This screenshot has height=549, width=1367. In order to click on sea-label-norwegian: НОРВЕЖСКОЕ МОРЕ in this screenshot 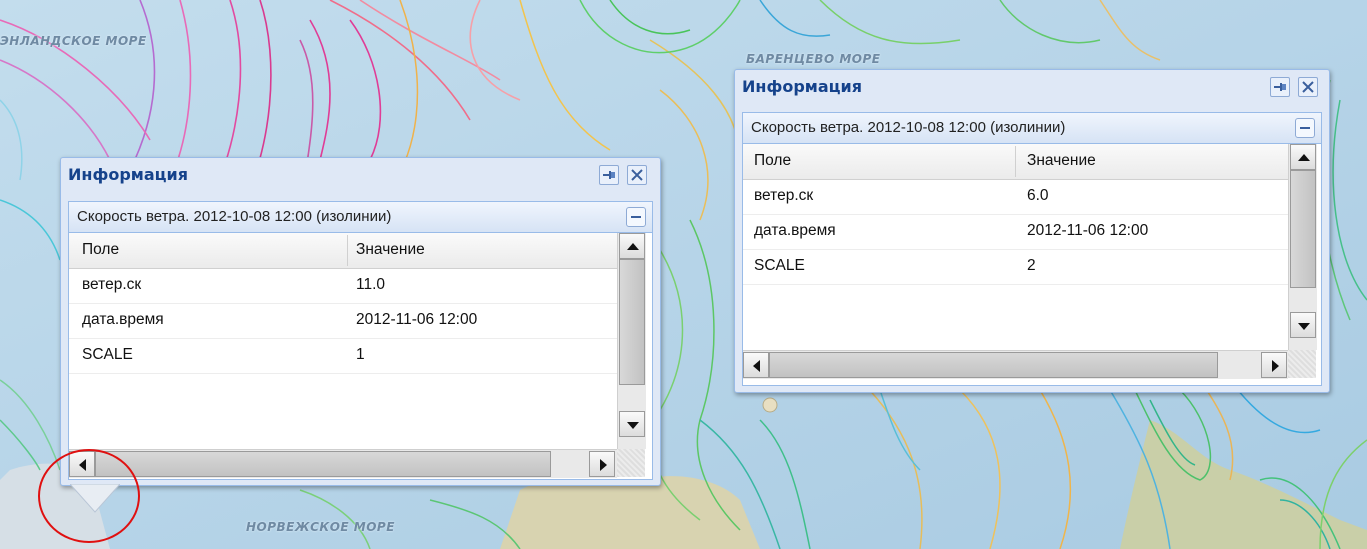, I will do `click(320, 527)`.